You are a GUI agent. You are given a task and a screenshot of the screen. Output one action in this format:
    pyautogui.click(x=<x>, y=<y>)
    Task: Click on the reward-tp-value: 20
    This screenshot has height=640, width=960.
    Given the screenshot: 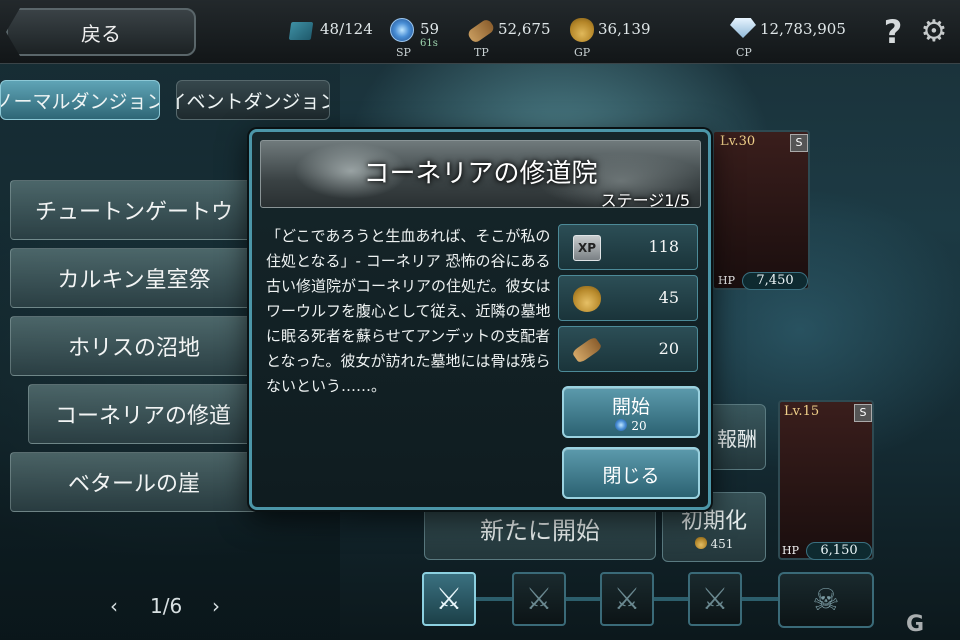 What is the action you would take?
    pyautogui.click(x=668, y=348)
    